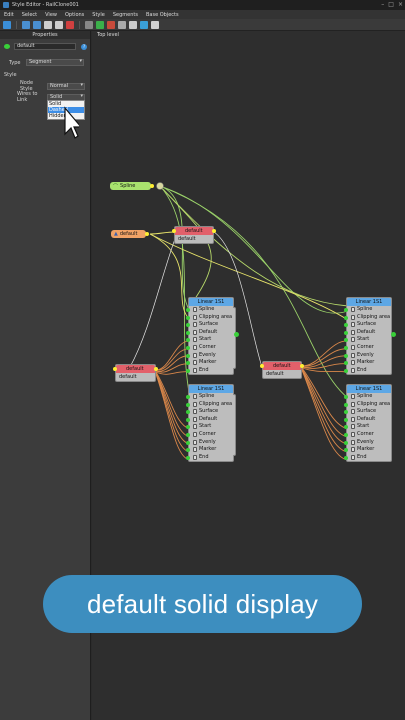 The image size is (405, 720). I want to click on default-input-node: ▲ default, so click(130, 234).